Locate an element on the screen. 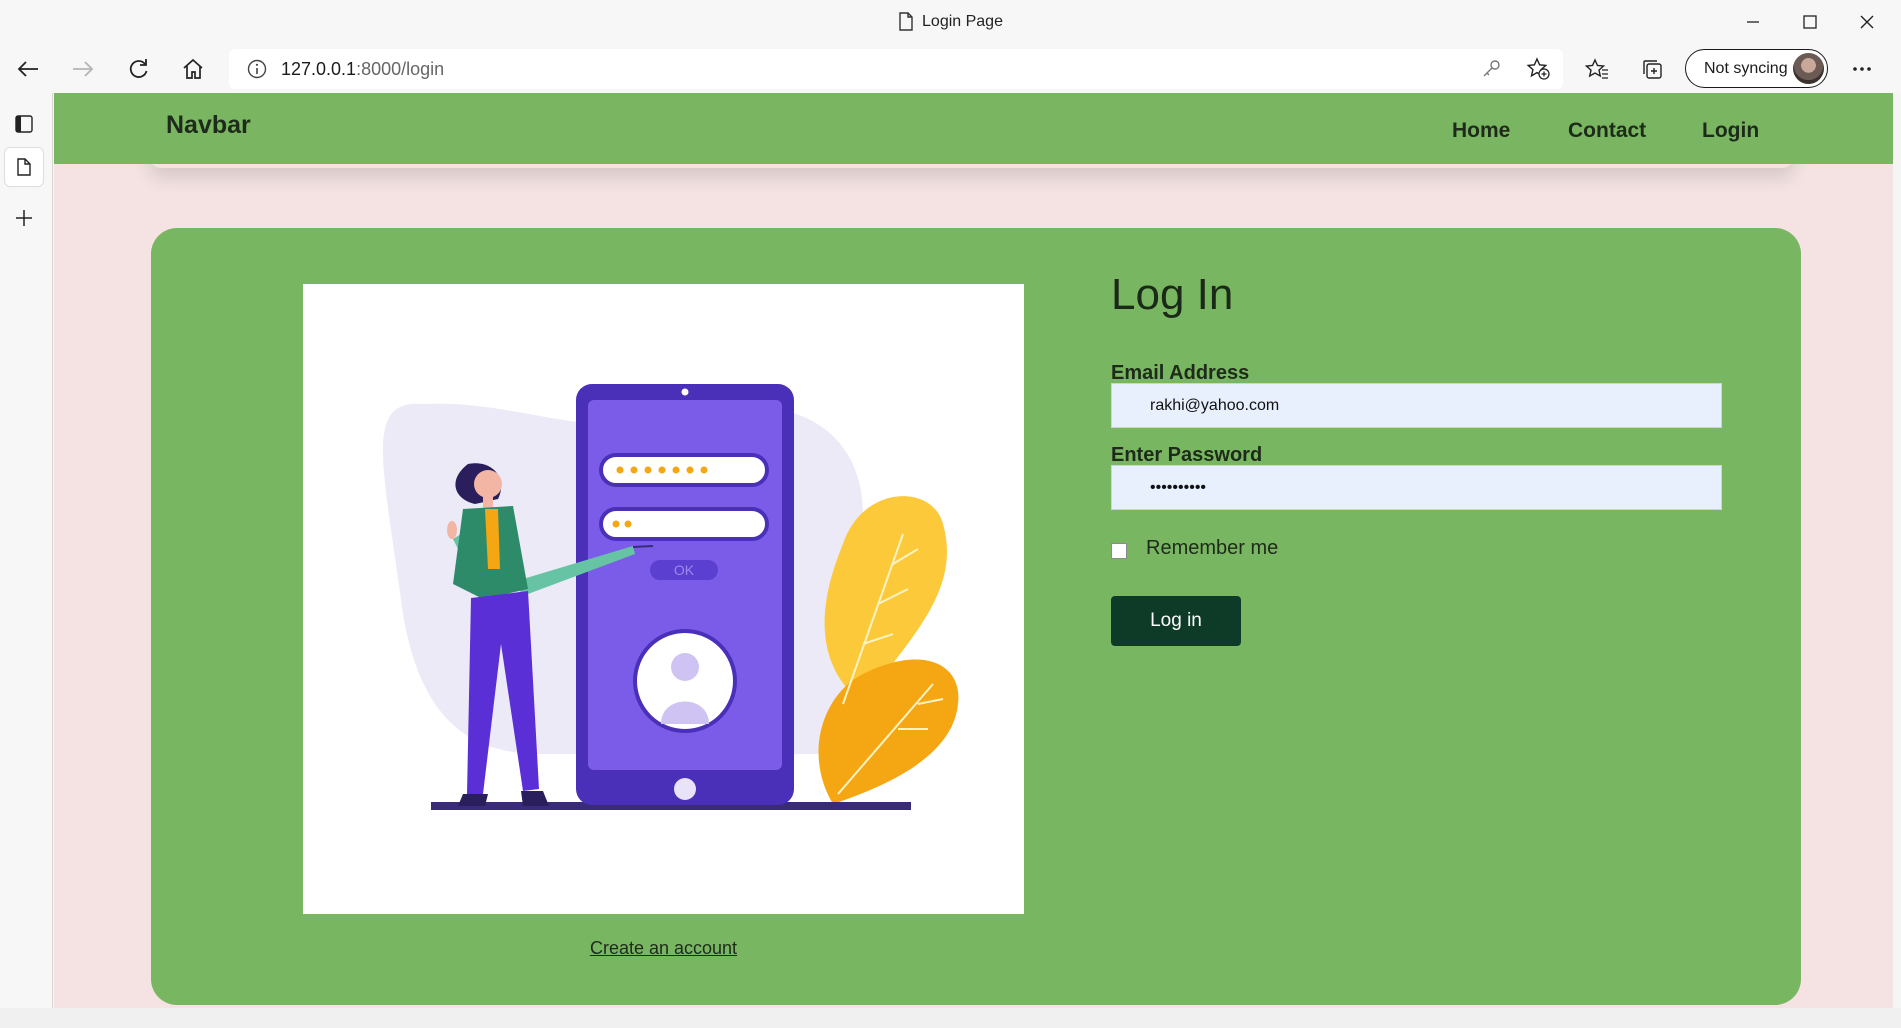 The height and width of the screenshot is (1028, 1901). maximize-icon is located at coordinates (1810, 21).